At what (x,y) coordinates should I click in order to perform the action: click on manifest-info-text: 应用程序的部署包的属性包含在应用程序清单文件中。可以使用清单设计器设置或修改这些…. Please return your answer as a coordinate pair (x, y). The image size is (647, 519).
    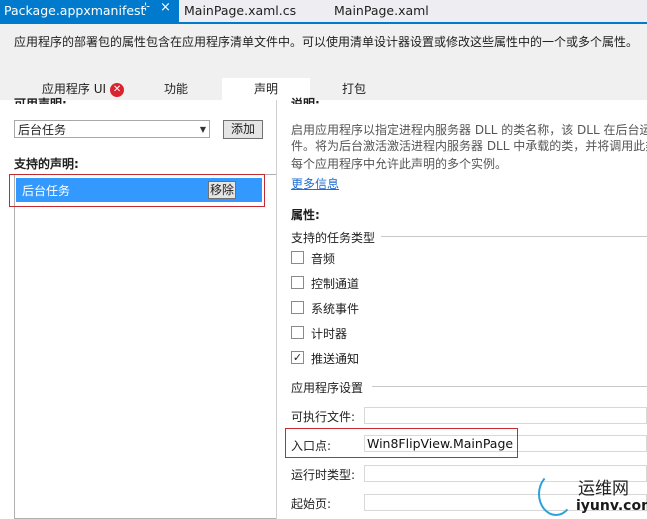
    Looking at the image, I should click on (326, 42).